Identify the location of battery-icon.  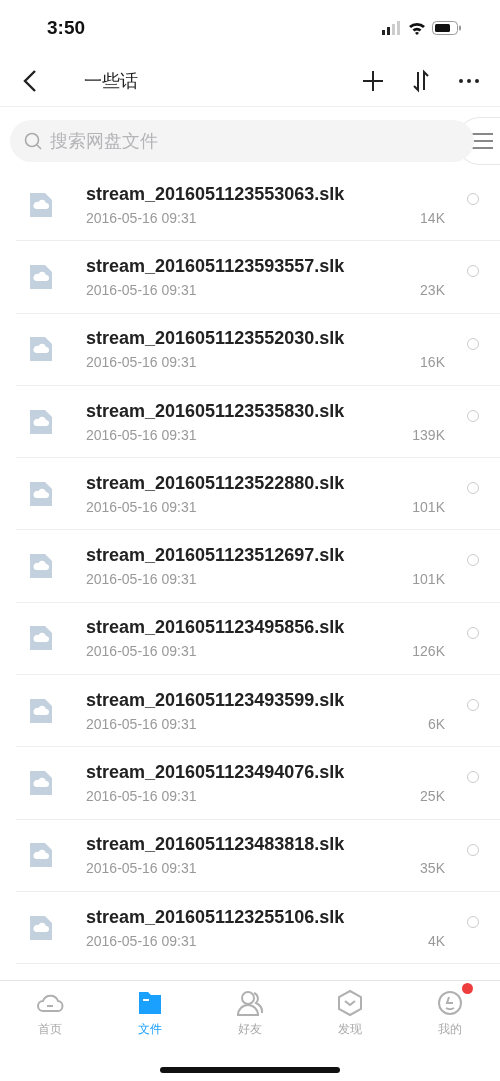
(447, 27).